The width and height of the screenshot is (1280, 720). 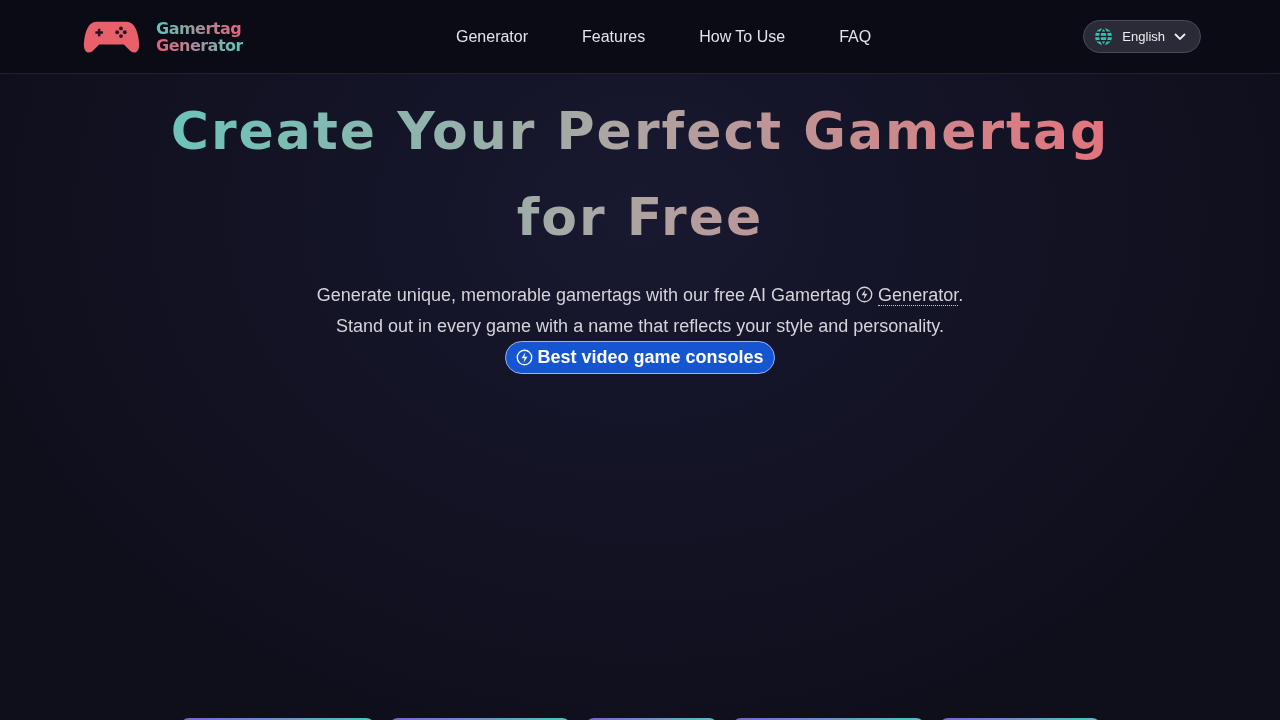 I want to click on globe-icon, so click(x=1104, y=36).